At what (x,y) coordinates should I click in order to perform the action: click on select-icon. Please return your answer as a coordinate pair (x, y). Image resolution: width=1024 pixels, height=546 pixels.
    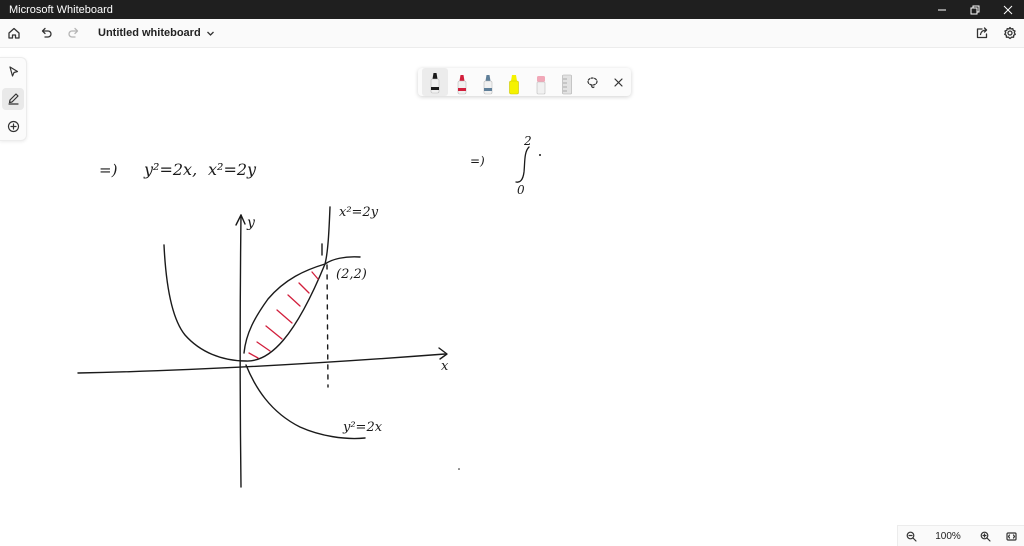
    Looking at the image, I should click on (13, 71).